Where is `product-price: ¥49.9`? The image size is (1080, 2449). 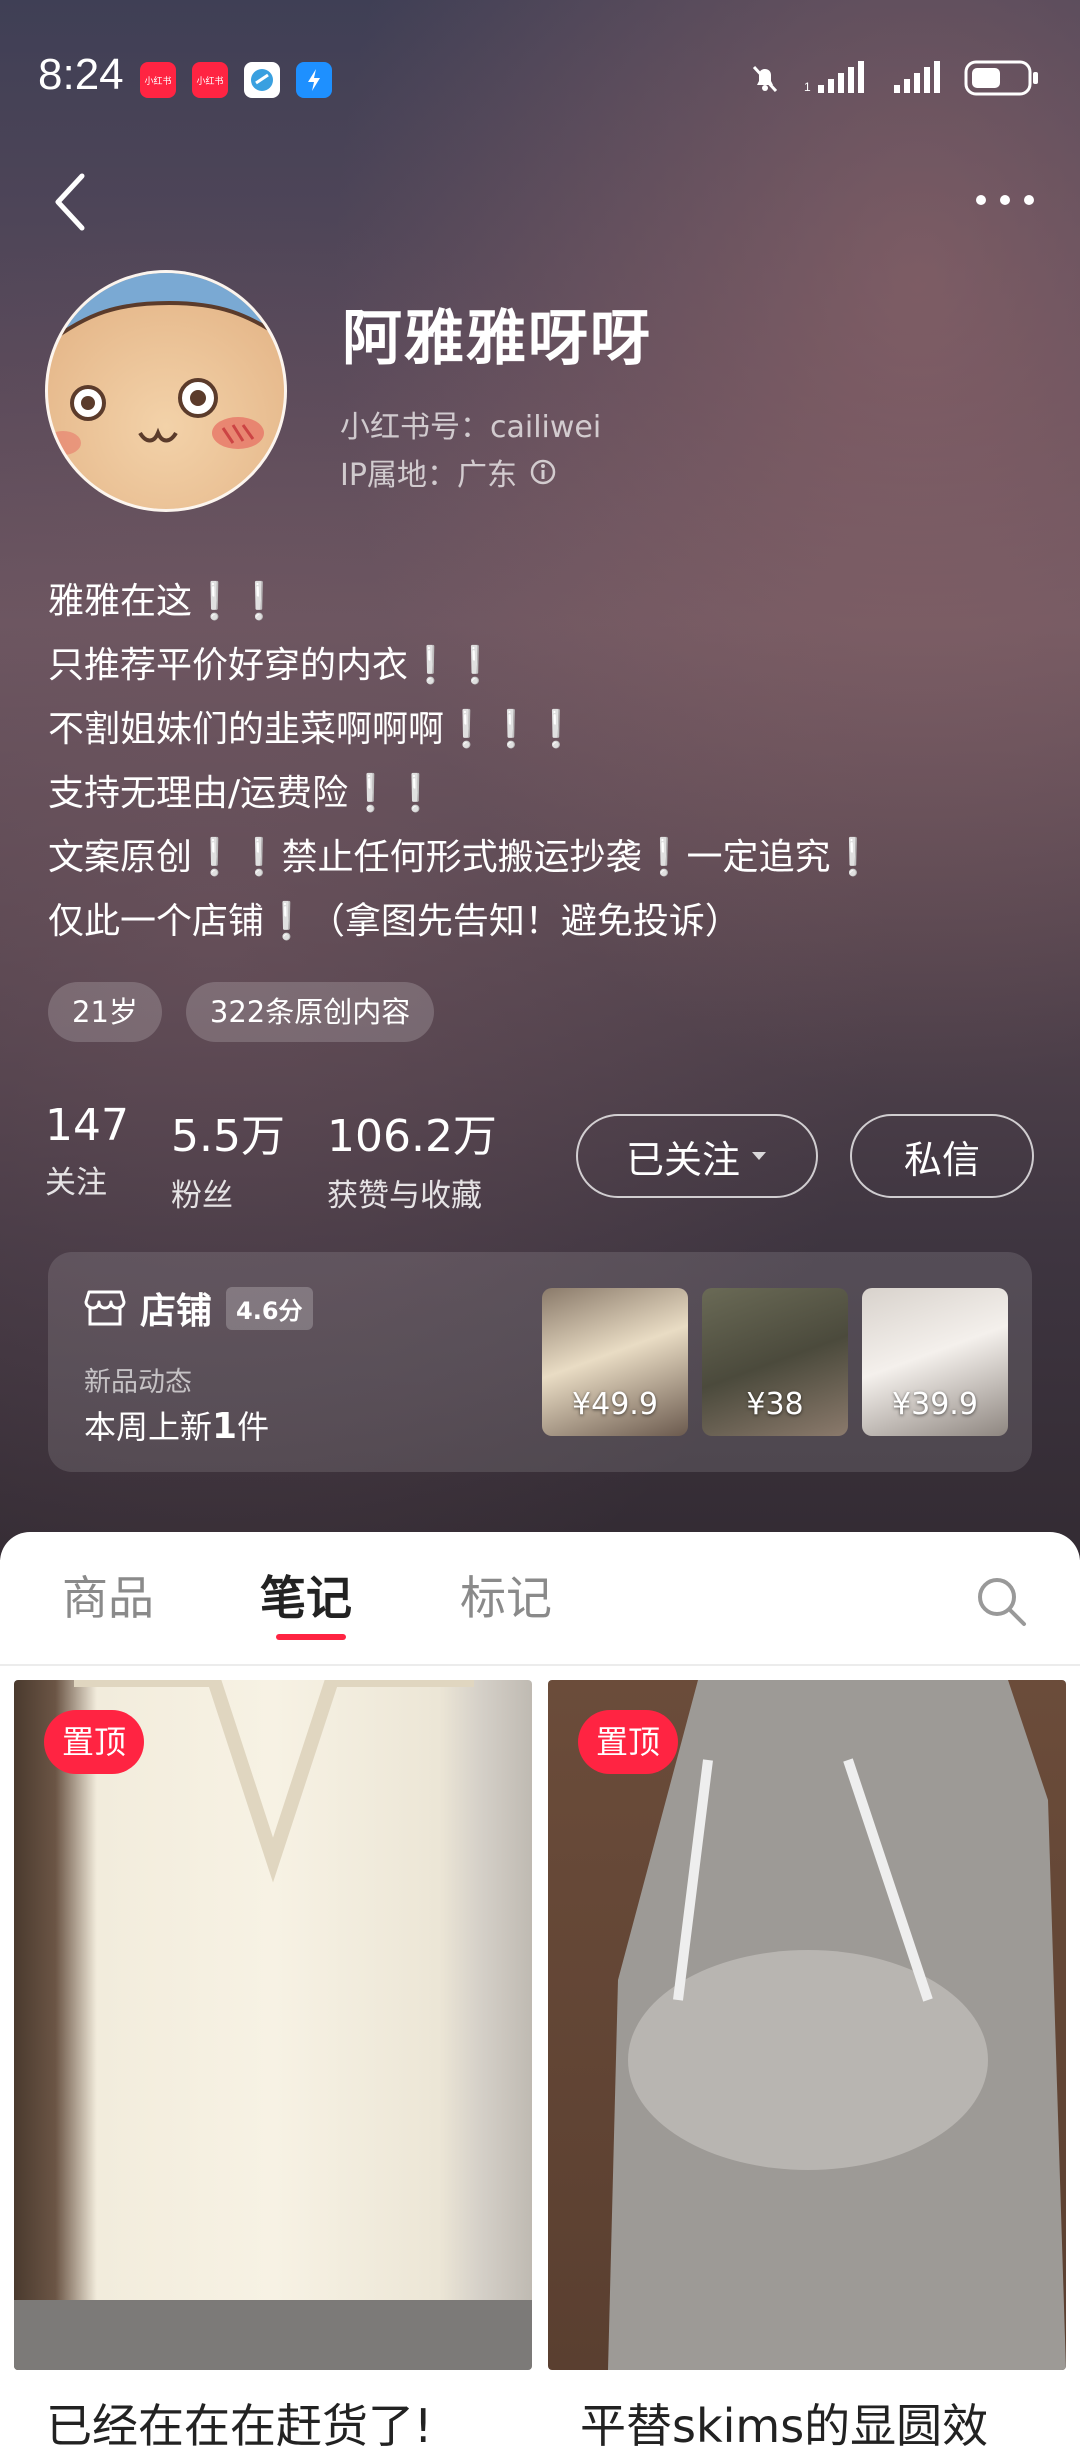 product-price: ¥49.9 is located at coordinates (615, 1404).